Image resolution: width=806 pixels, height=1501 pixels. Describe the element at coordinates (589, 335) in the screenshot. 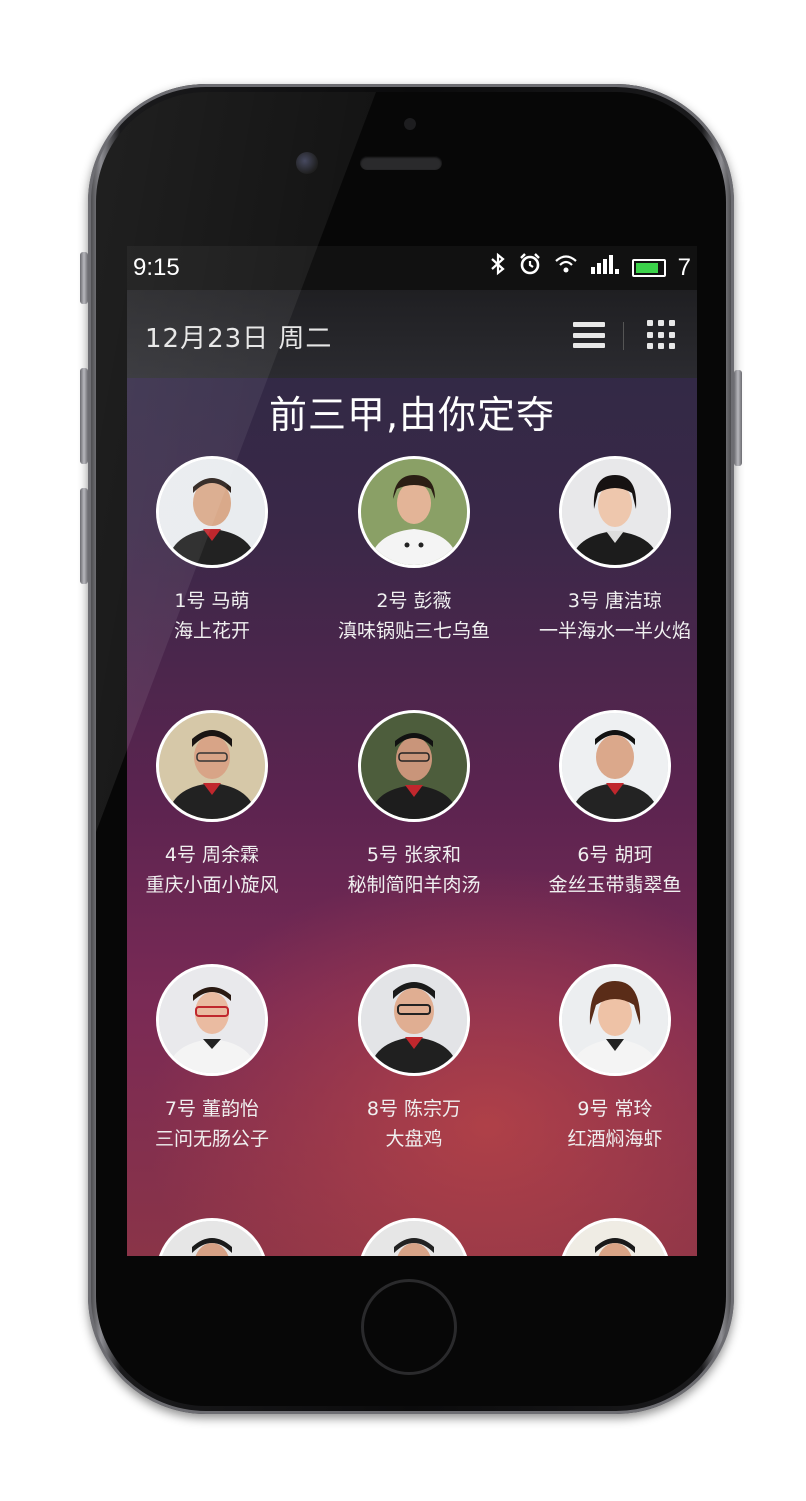

I see `list-menu-icon` at that location.